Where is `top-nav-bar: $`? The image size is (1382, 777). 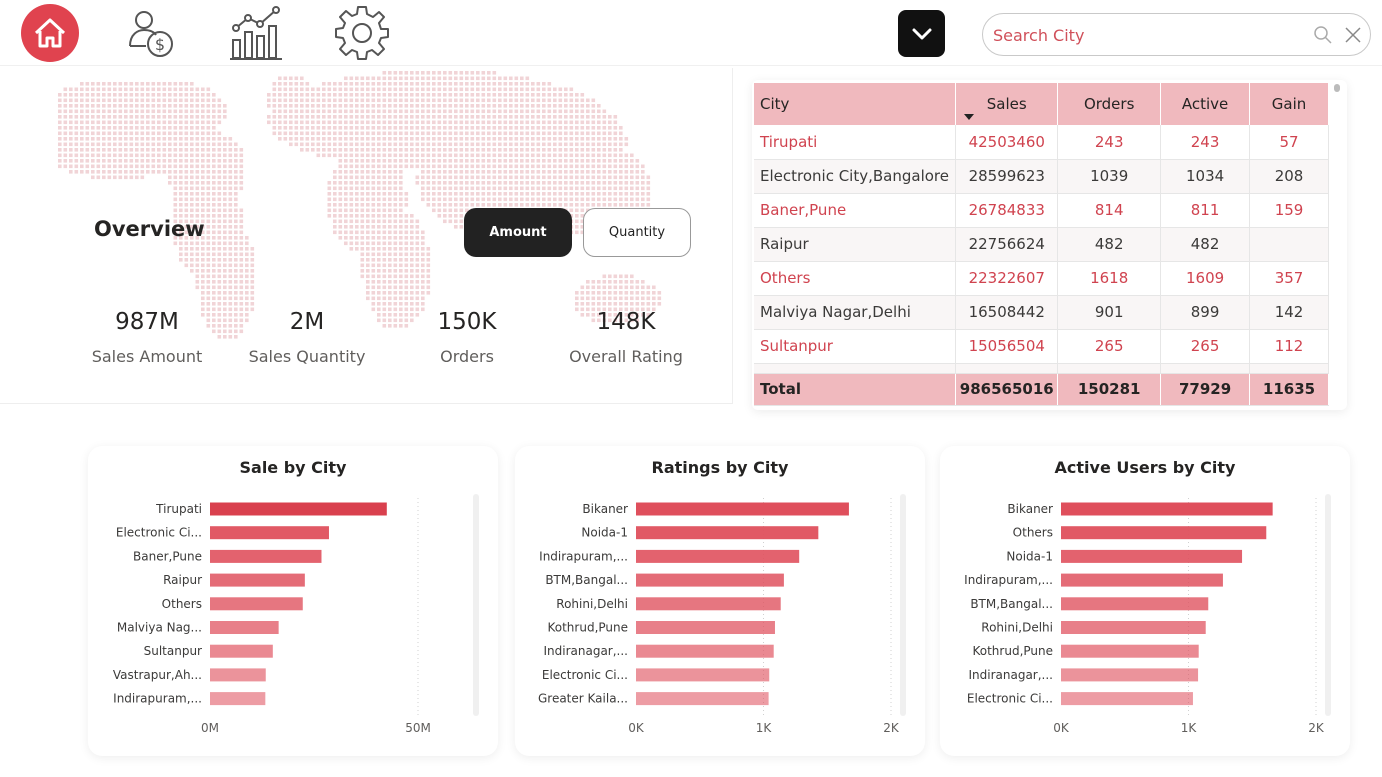
top-nav-bar: $ is located at coordinates (691, 33).